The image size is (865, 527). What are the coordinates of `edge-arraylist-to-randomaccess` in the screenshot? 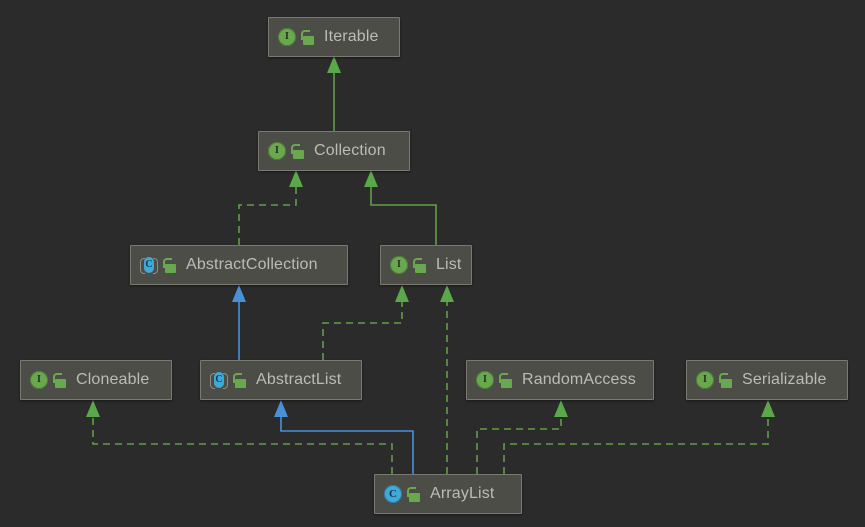 It's located at (522, 437).